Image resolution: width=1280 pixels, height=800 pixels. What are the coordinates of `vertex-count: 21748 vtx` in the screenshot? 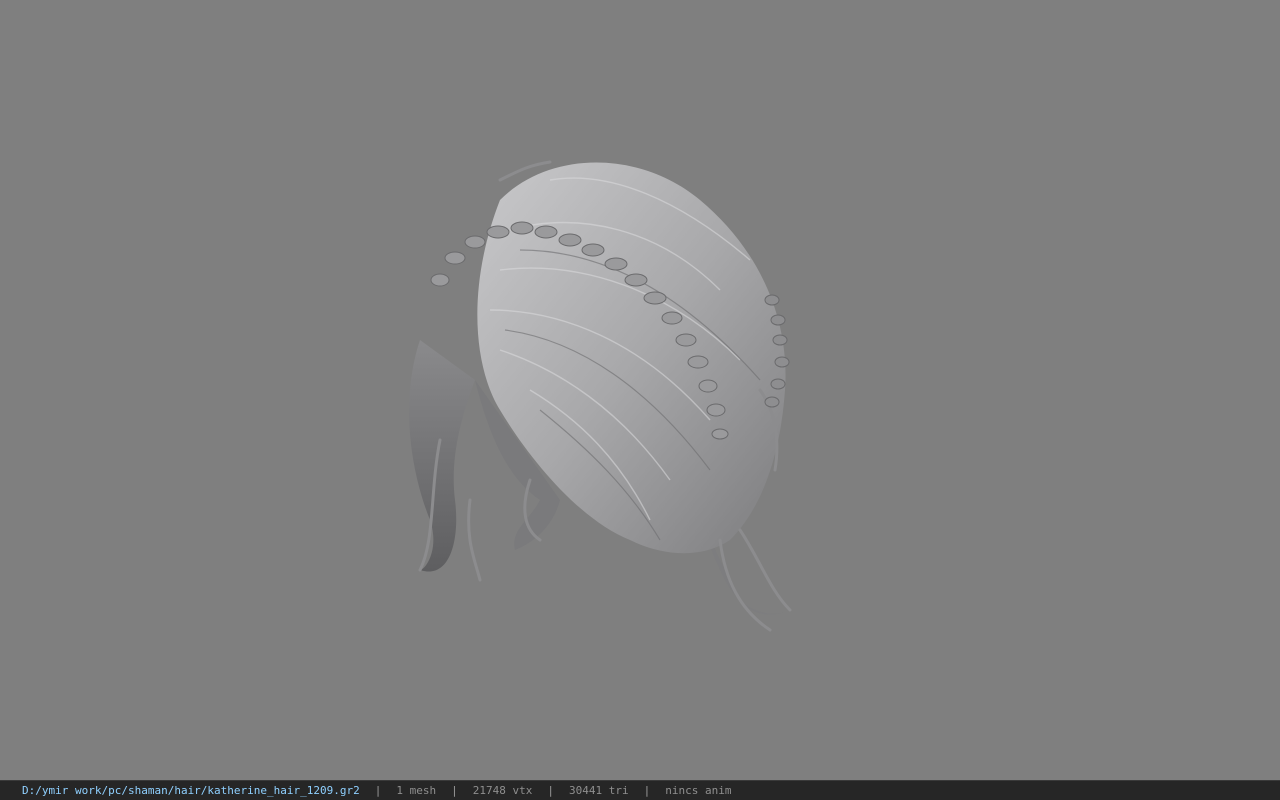 It's located at (502, 790).